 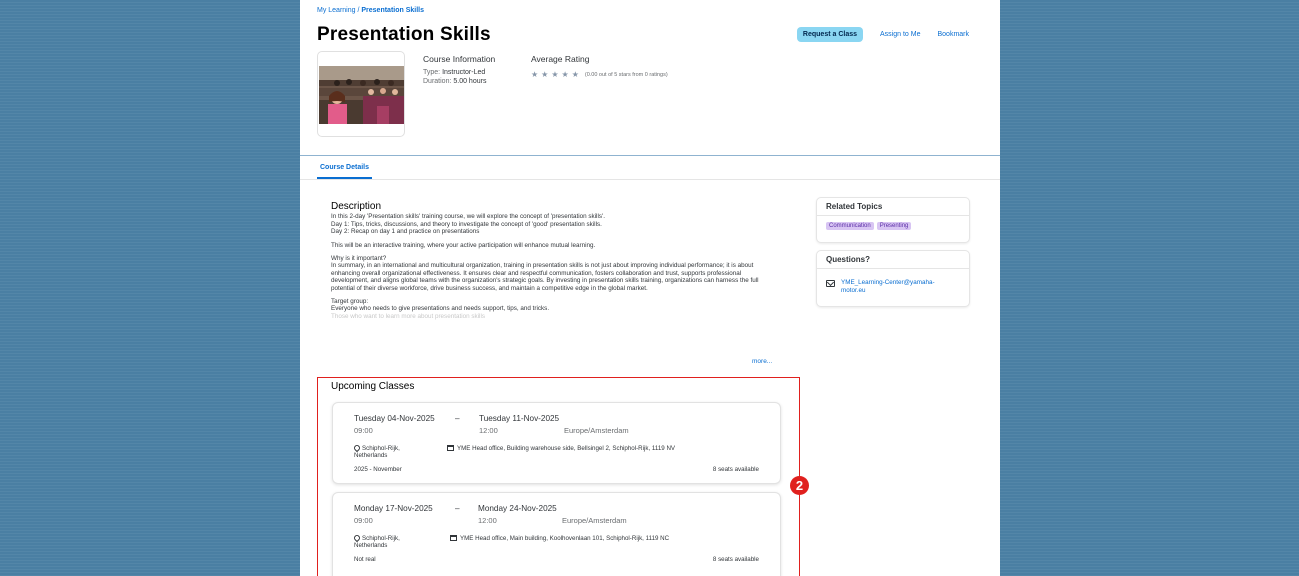 What do you see at coordinates (850, 226) in the screenshot?
I see `topic-tag-communication: Communication` at bounding box center [850, 226].